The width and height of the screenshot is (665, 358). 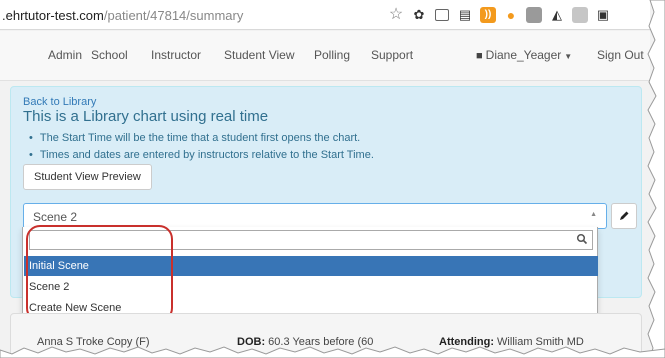 I want to click on caret-down-icon: ▼, so click(x=568, y=56).